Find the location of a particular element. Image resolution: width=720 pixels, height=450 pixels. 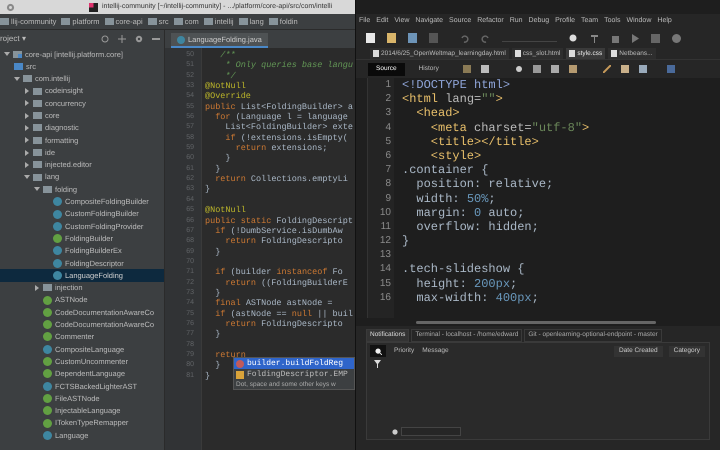

target-icon is located at coordinates (105, 39).